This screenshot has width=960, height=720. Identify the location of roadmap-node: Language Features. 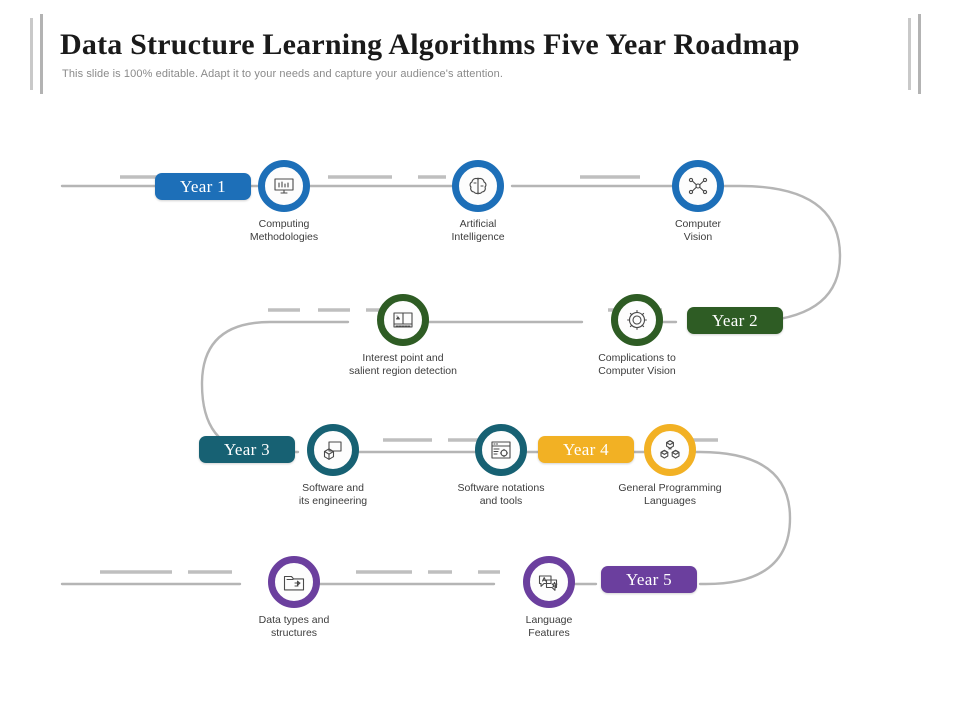
(549, 597).